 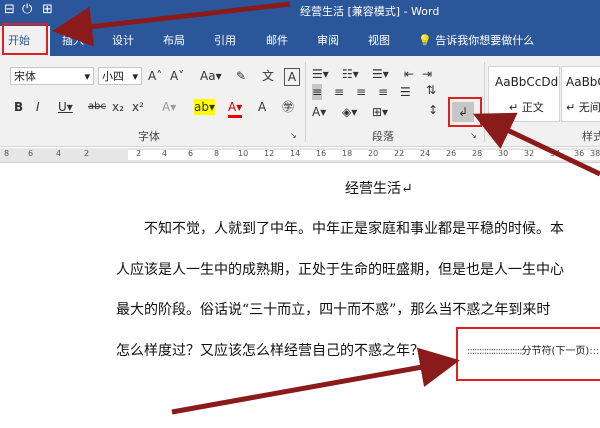 I want to click on arrow-to-section-break, so click(x=315, y=381).